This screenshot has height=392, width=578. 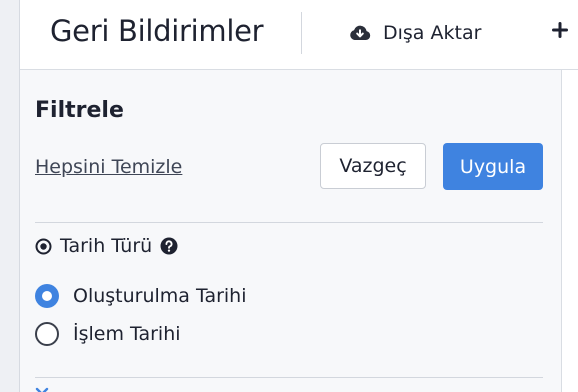 What do you see at coordinates (10, 196) in the screenshot?
I see `left-rail` at bounding box center [10, 196].